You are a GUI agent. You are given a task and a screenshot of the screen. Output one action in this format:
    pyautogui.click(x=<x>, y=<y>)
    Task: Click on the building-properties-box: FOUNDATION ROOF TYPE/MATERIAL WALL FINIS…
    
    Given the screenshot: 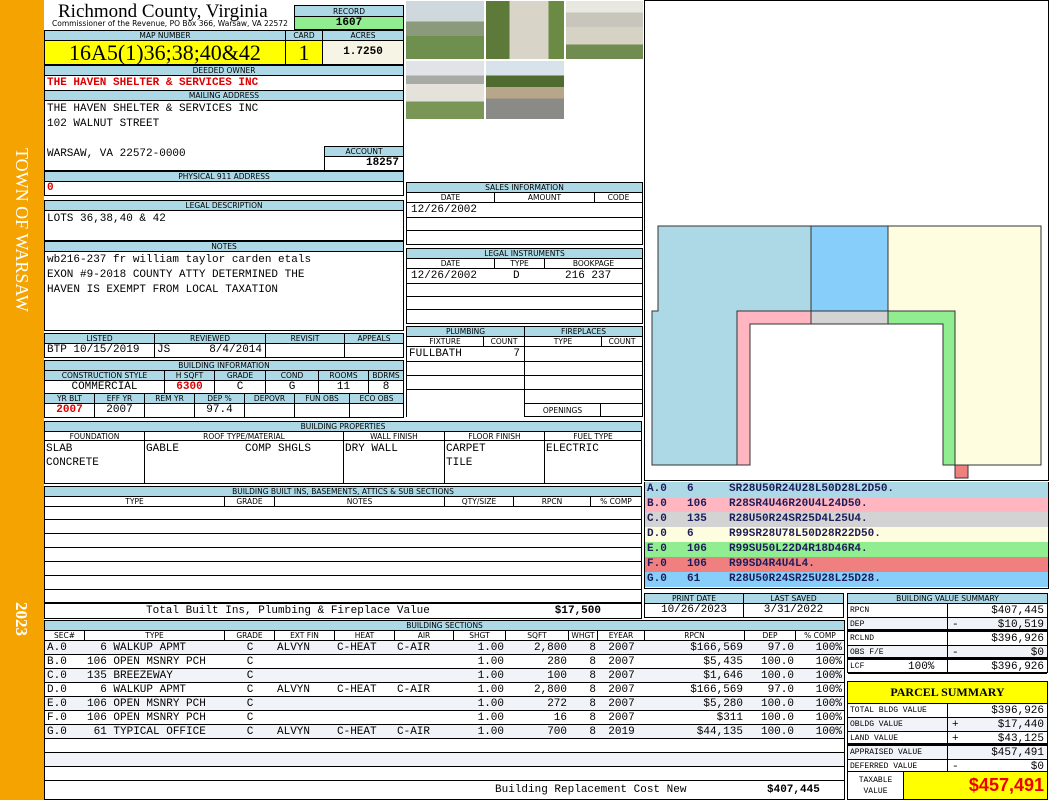 What is the action you would take?
    pyautogui.click(x=343, y=457)
    